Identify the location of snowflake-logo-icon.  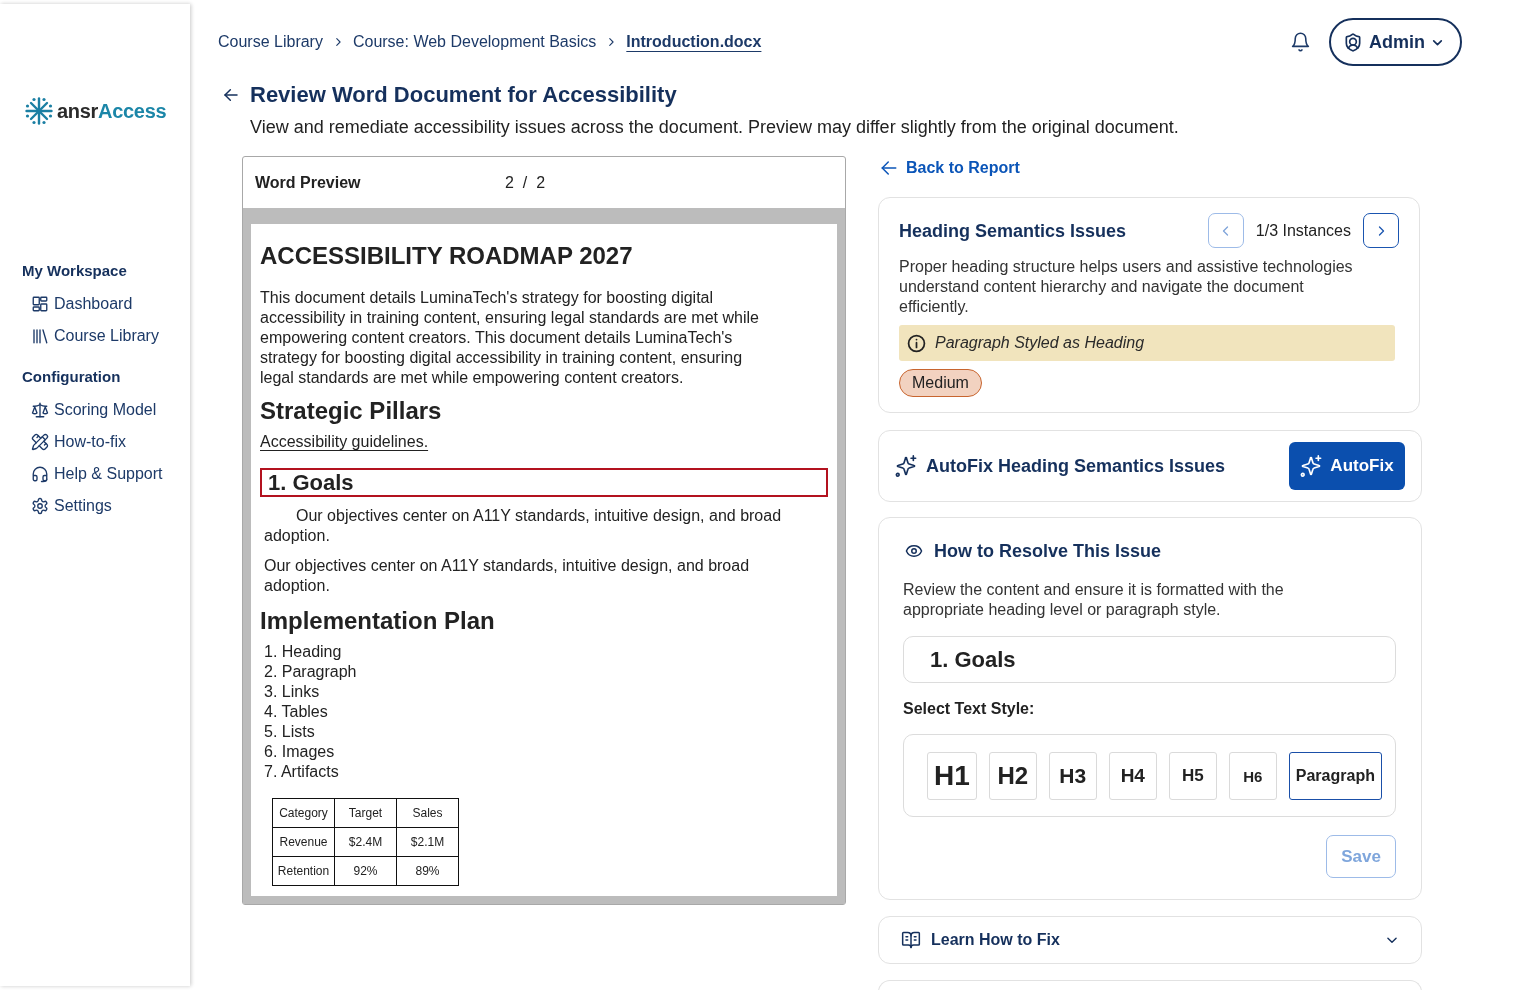
(39, 111).